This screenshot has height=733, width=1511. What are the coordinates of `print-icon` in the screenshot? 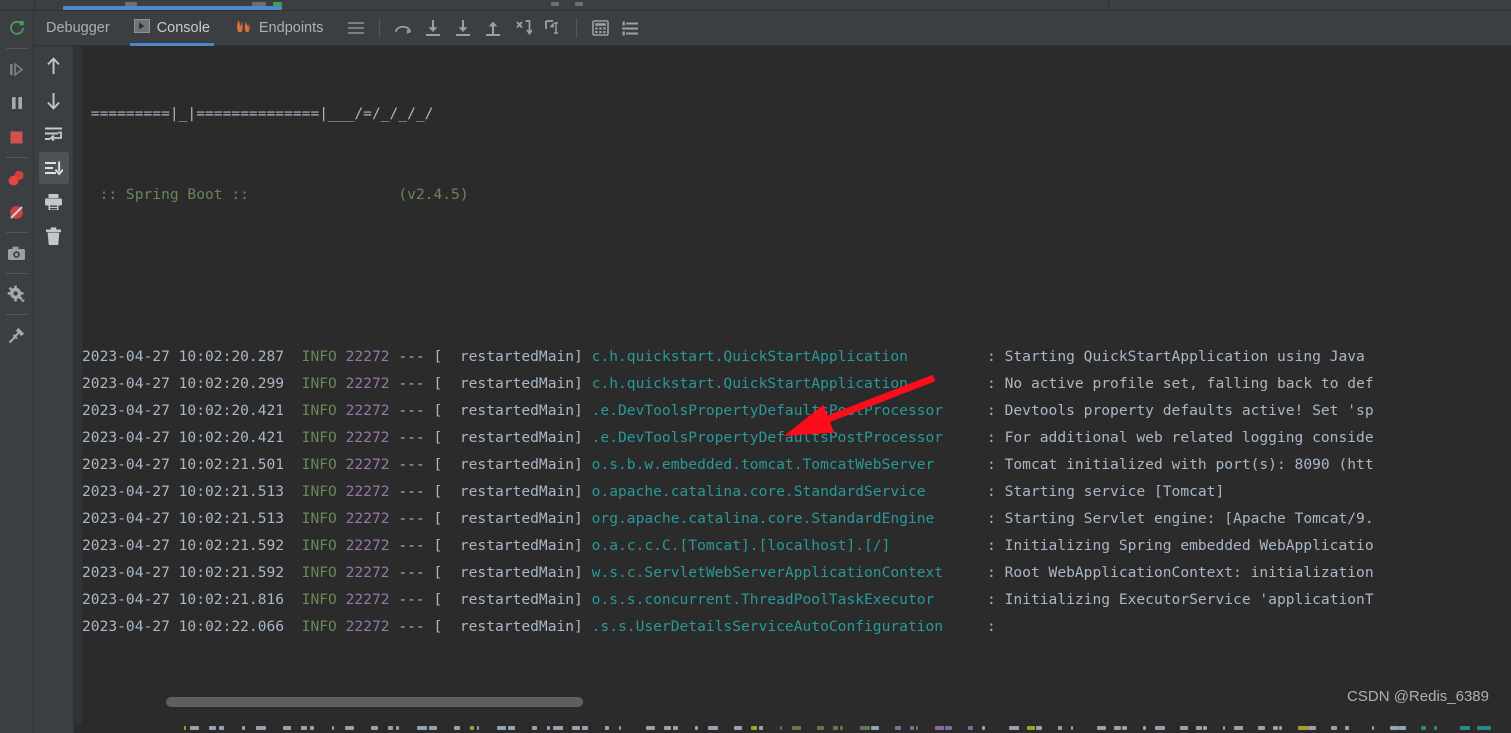 It's located at (54, 202).